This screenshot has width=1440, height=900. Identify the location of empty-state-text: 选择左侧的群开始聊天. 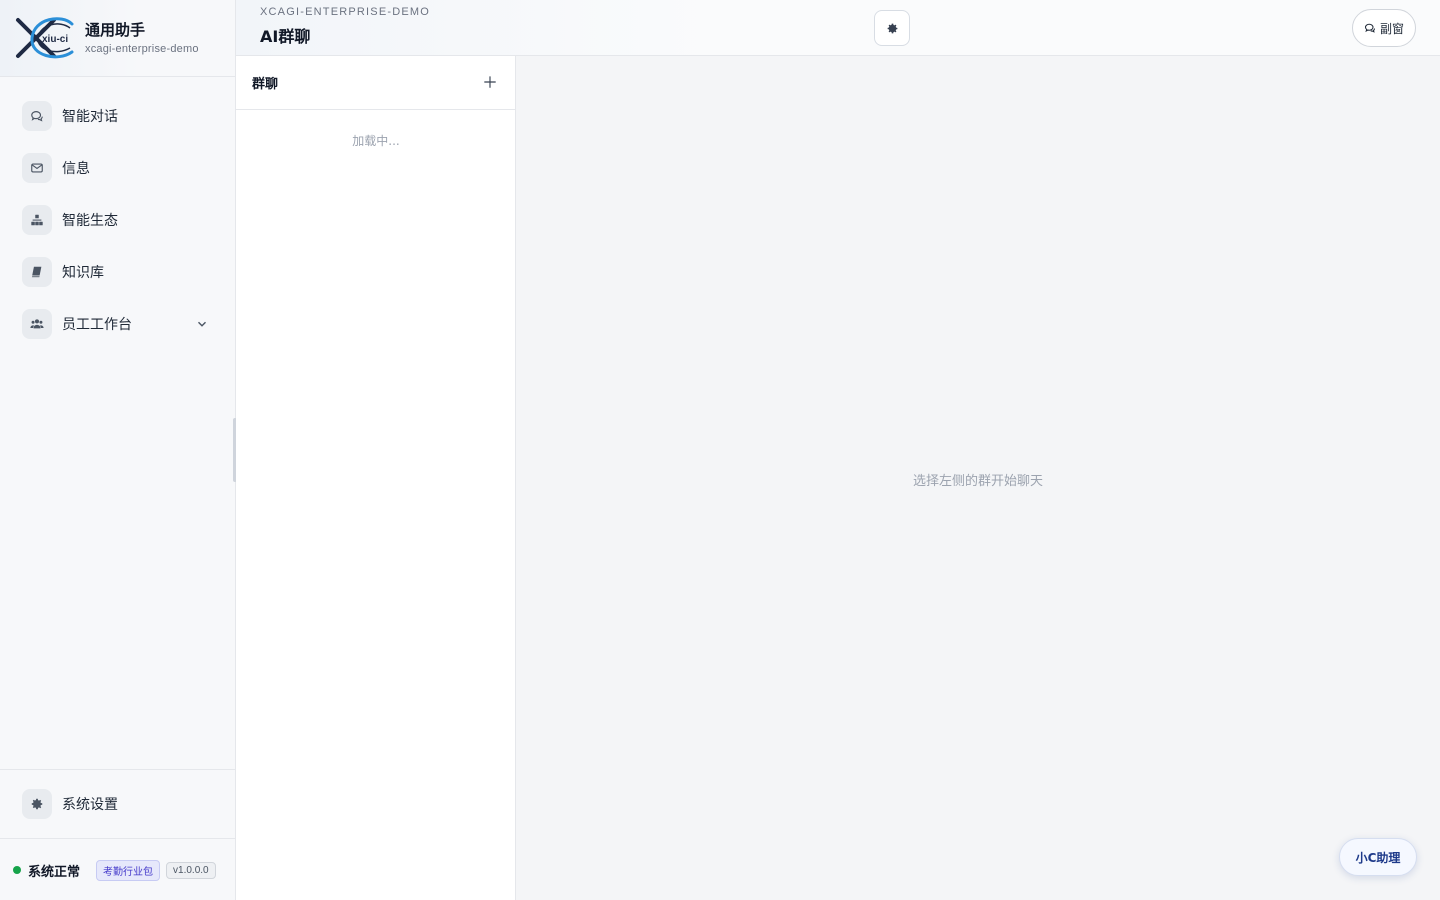
(977, 481).